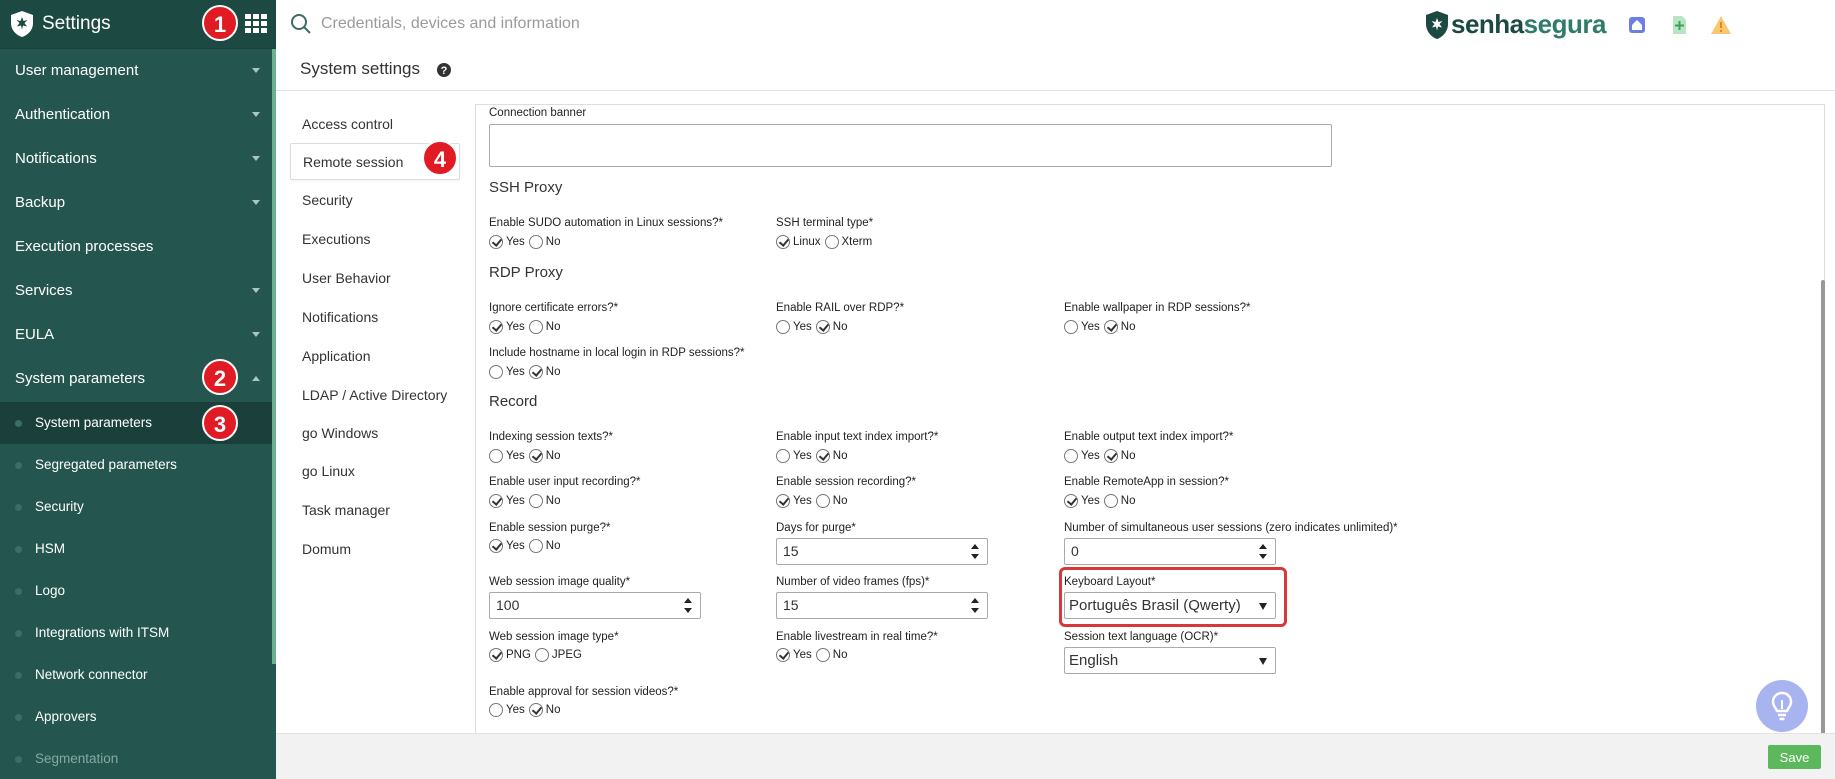 Image resolution: width=1835 pixels, height=779 pixels. I want to click on sidebar-subitem-segregated-parameters: Segregated parameters, so click(136, 465).